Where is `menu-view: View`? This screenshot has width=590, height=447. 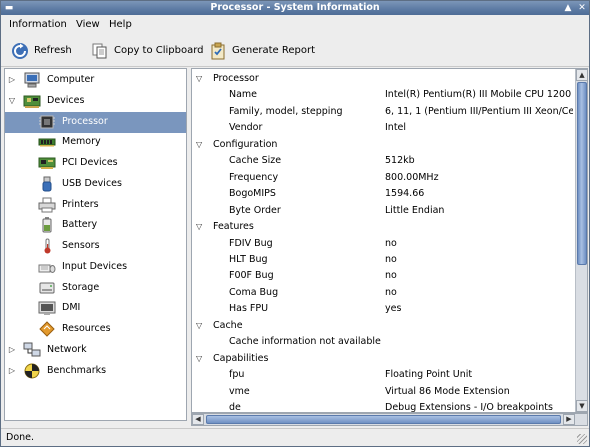
menu-view: View is located at coordinates (88, 24).